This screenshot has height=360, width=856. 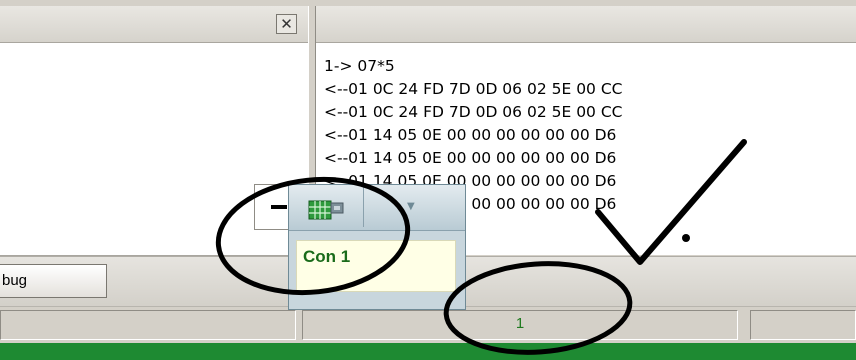 I want to click on left-pane-header, so click(x=154, y=24).